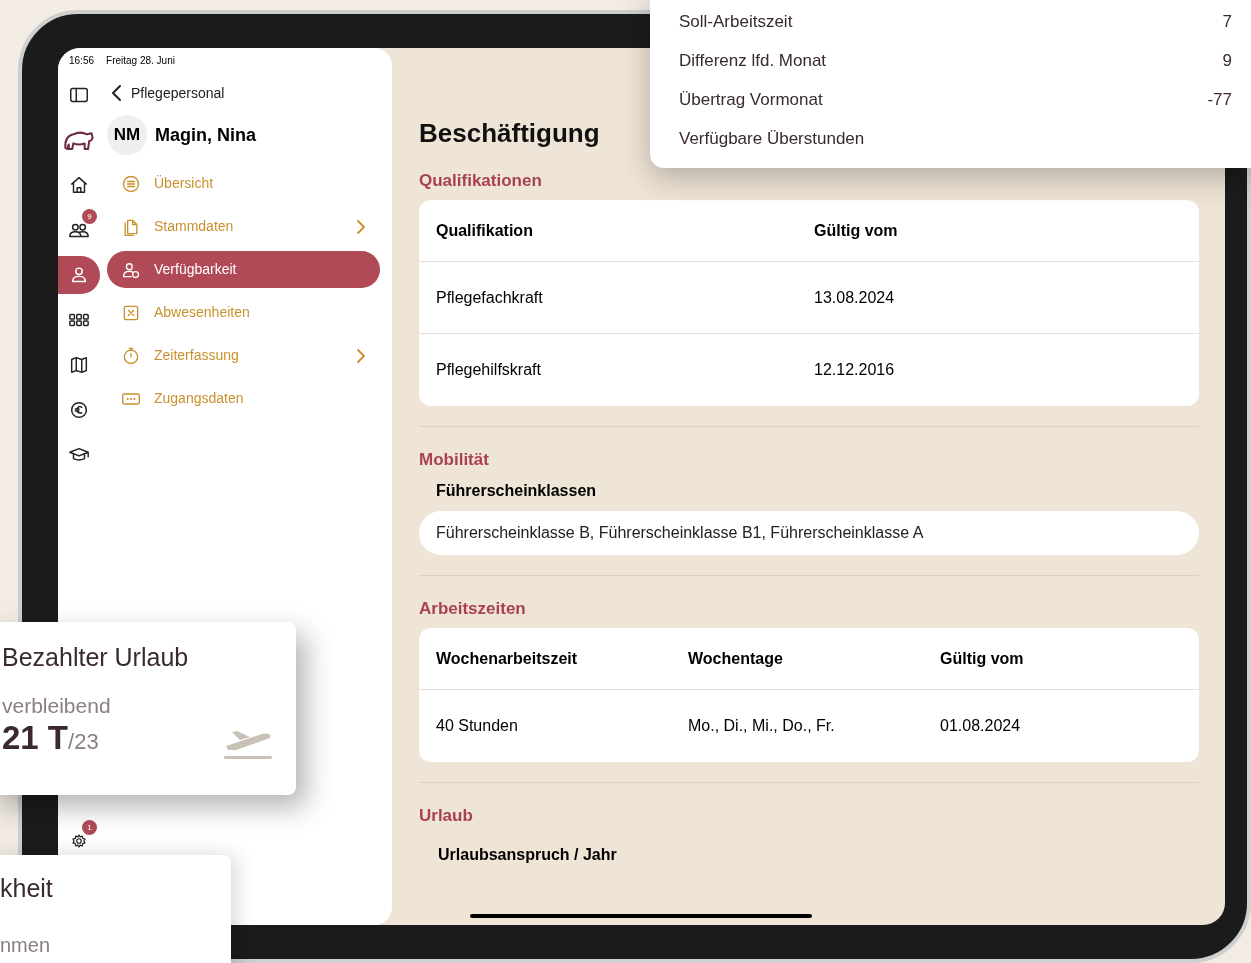 Image resolution: width=1251 pixels, height=963 pixels. What do you see at coordinates (477, 726) in the screenshot?
I see `table-cell-text: 40 Stunden` at bounding box center [477, 726].